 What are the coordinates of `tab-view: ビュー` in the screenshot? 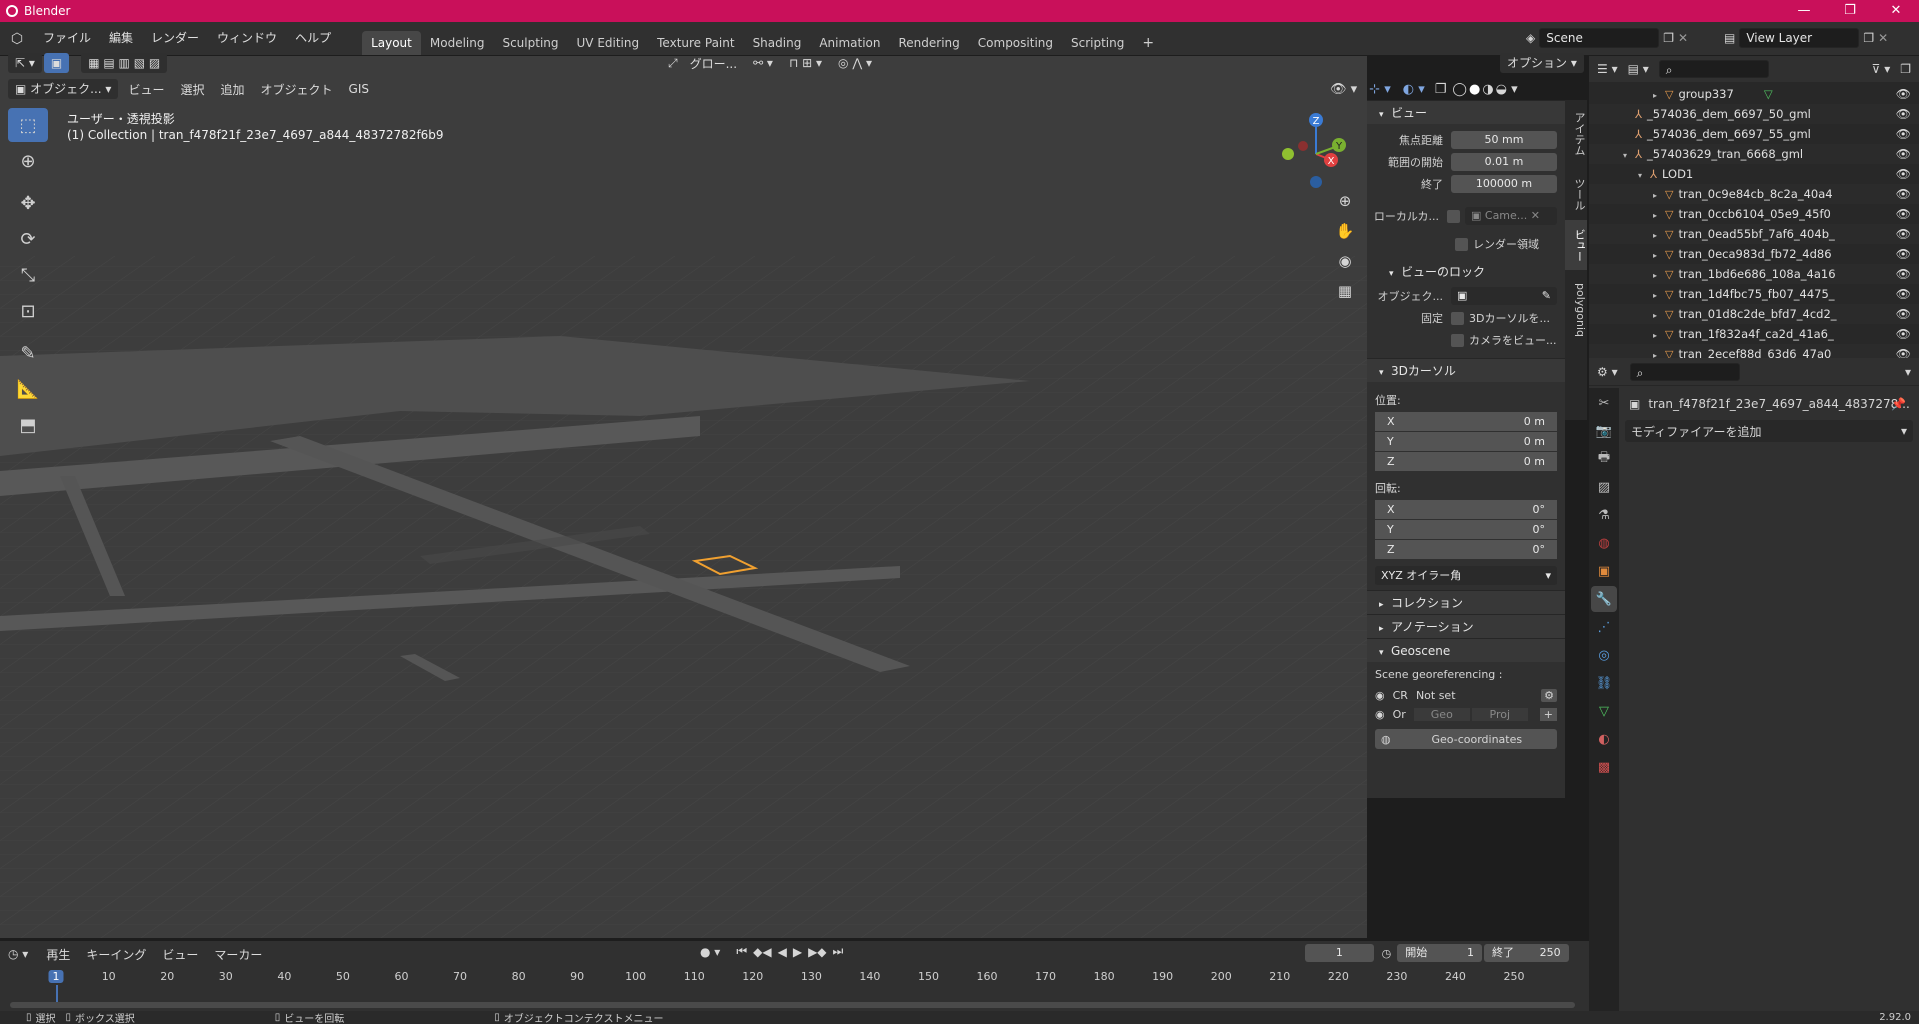 It's located at (1576, 245).